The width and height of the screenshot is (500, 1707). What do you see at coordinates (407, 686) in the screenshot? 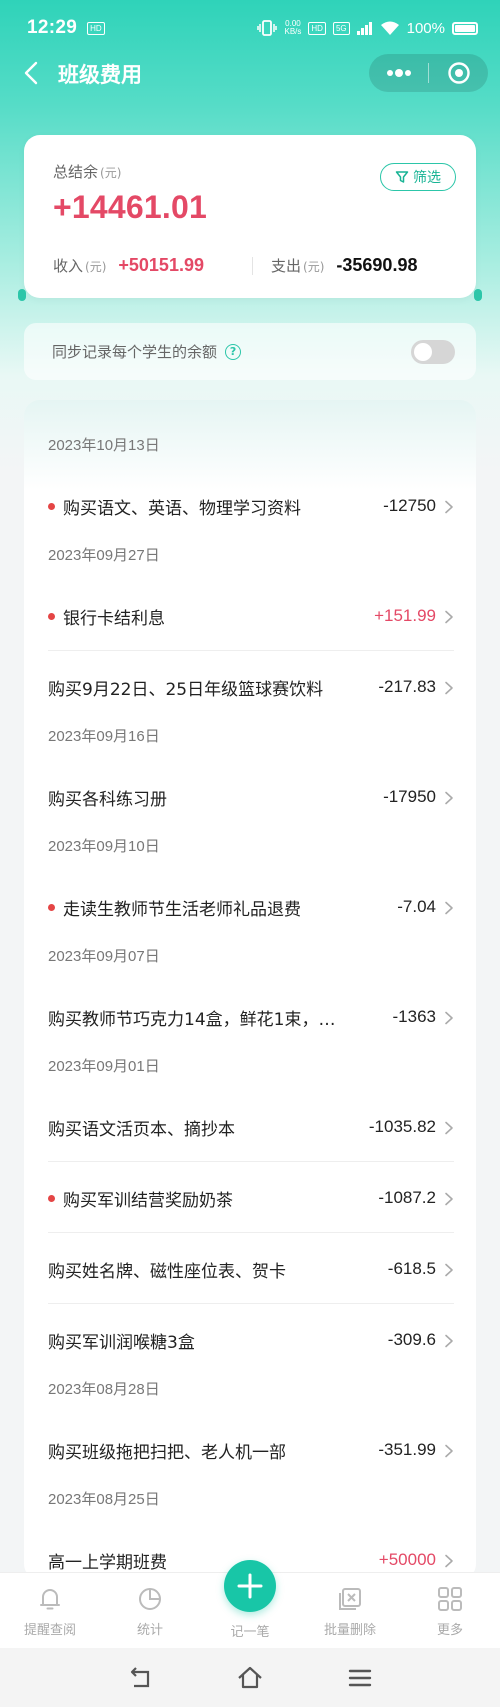
I see `record-amount: -217.83` at bounding box center [407, 686].